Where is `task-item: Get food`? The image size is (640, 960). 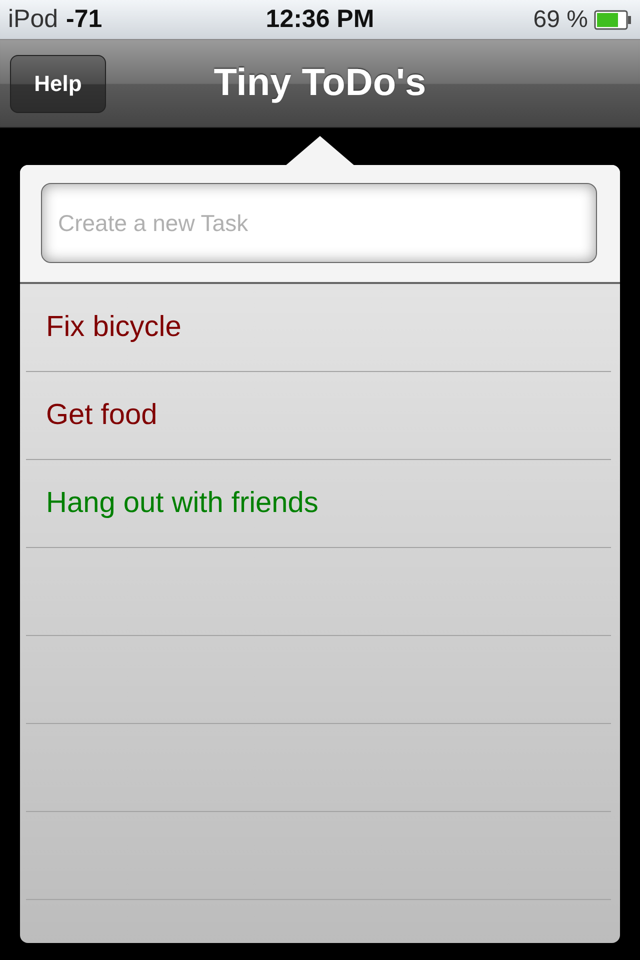 task-item: Get food is located at coordinates (102, 415).